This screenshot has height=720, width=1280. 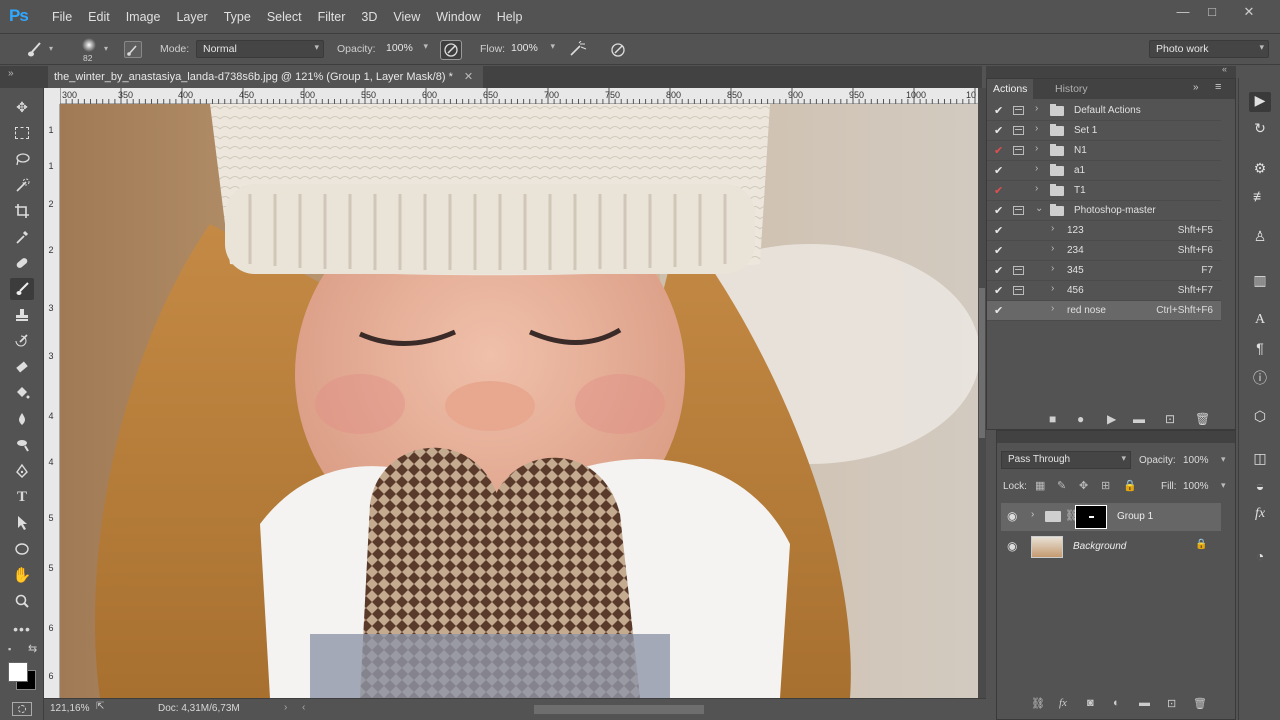 What do you see at coordinates (22, 107) in the screenshot?
I see `move-tool-icon: ✥` at bounding box center [22, 107].